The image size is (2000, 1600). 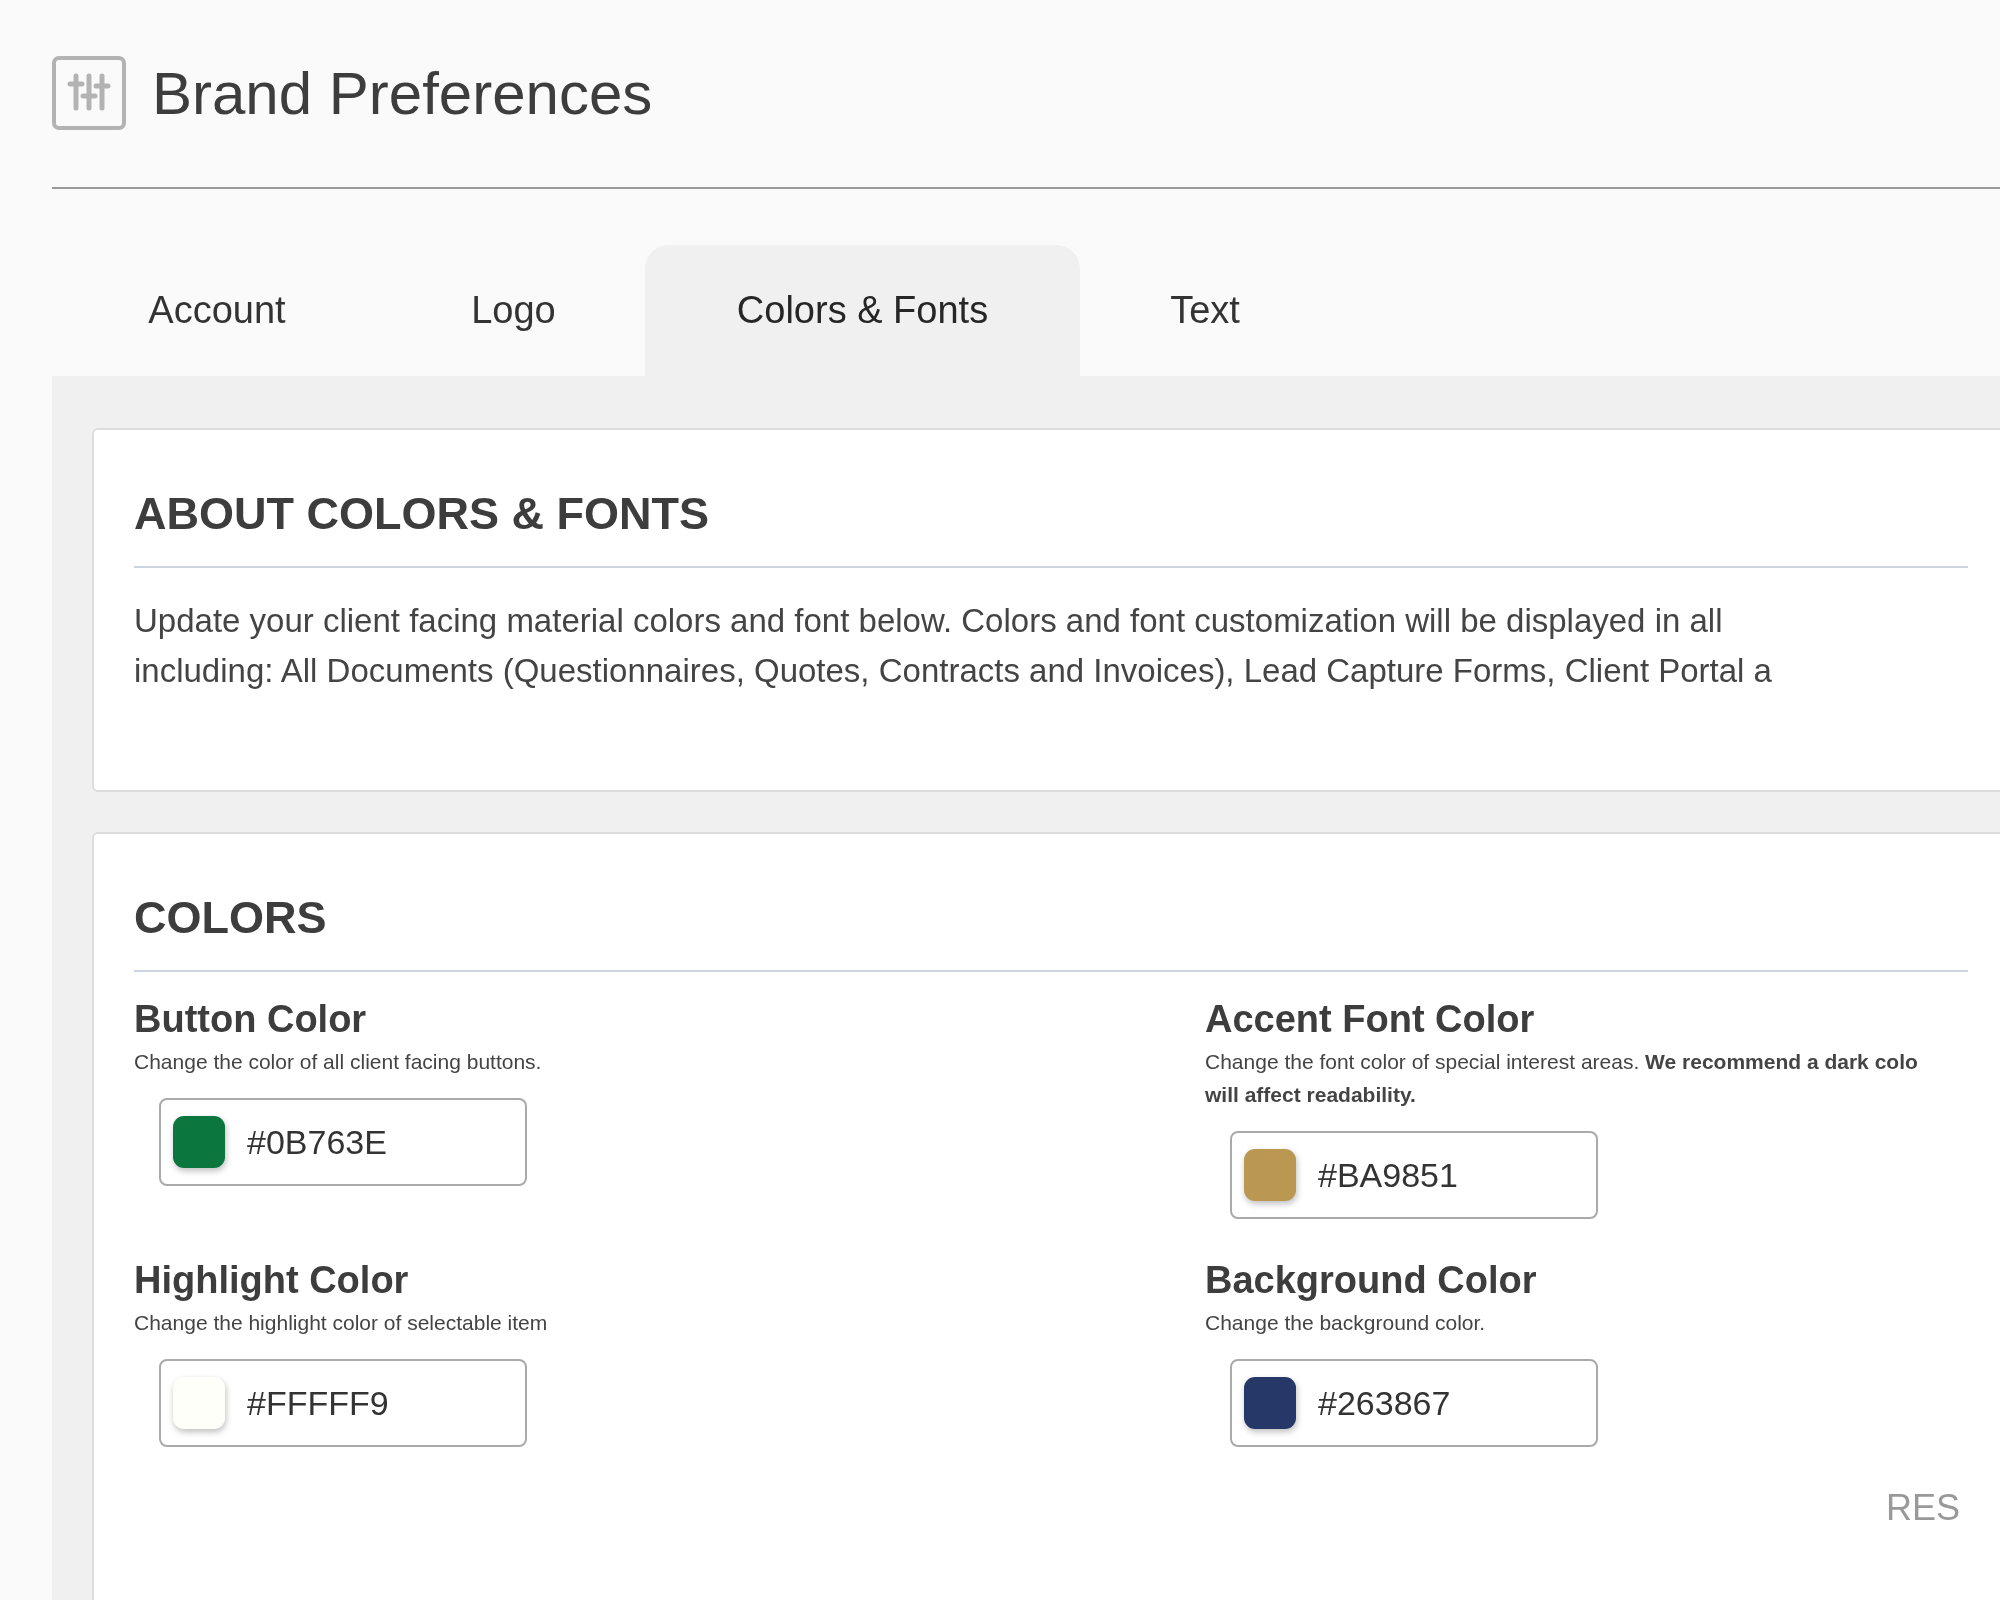 What do you see at coordinates (402, 93) in the screenshot?
I see `page-title: Brand Preferences` at bounding box center [402, 93].